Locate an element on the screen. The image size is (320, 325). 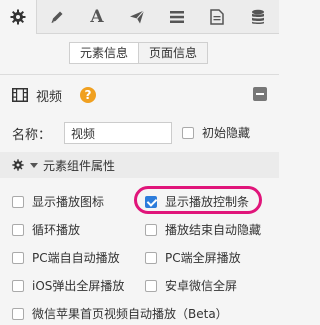
edit-tab-button is located at coordinates (57, 16).